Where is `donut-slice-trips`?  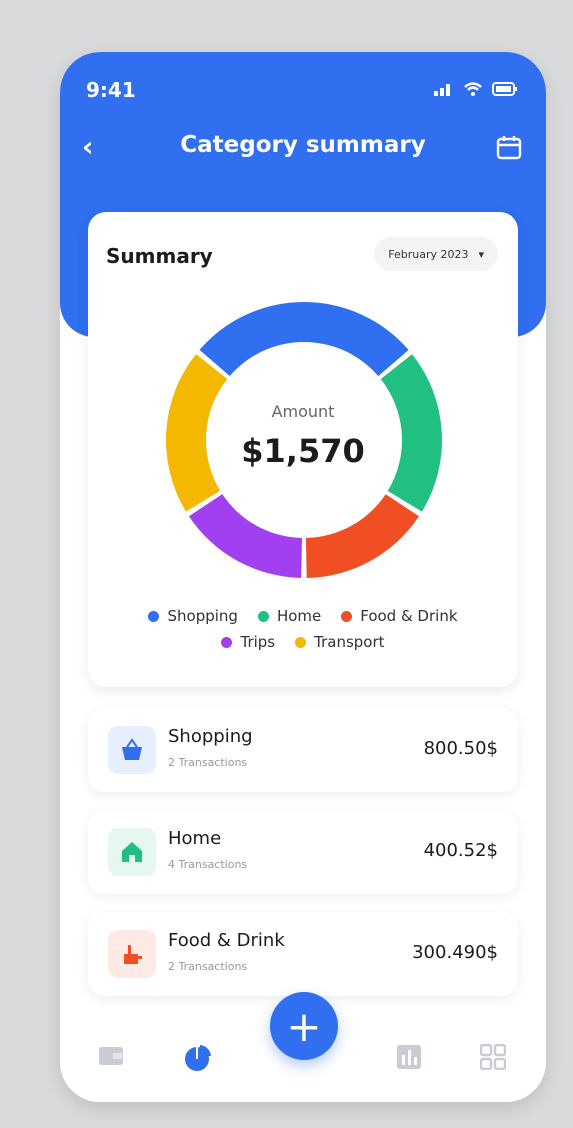 donut-slice-trips is located at coordinates (245, 536).